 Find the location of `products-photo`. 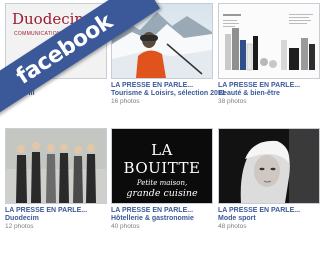

products-photo is located at coordinates (269, 41).